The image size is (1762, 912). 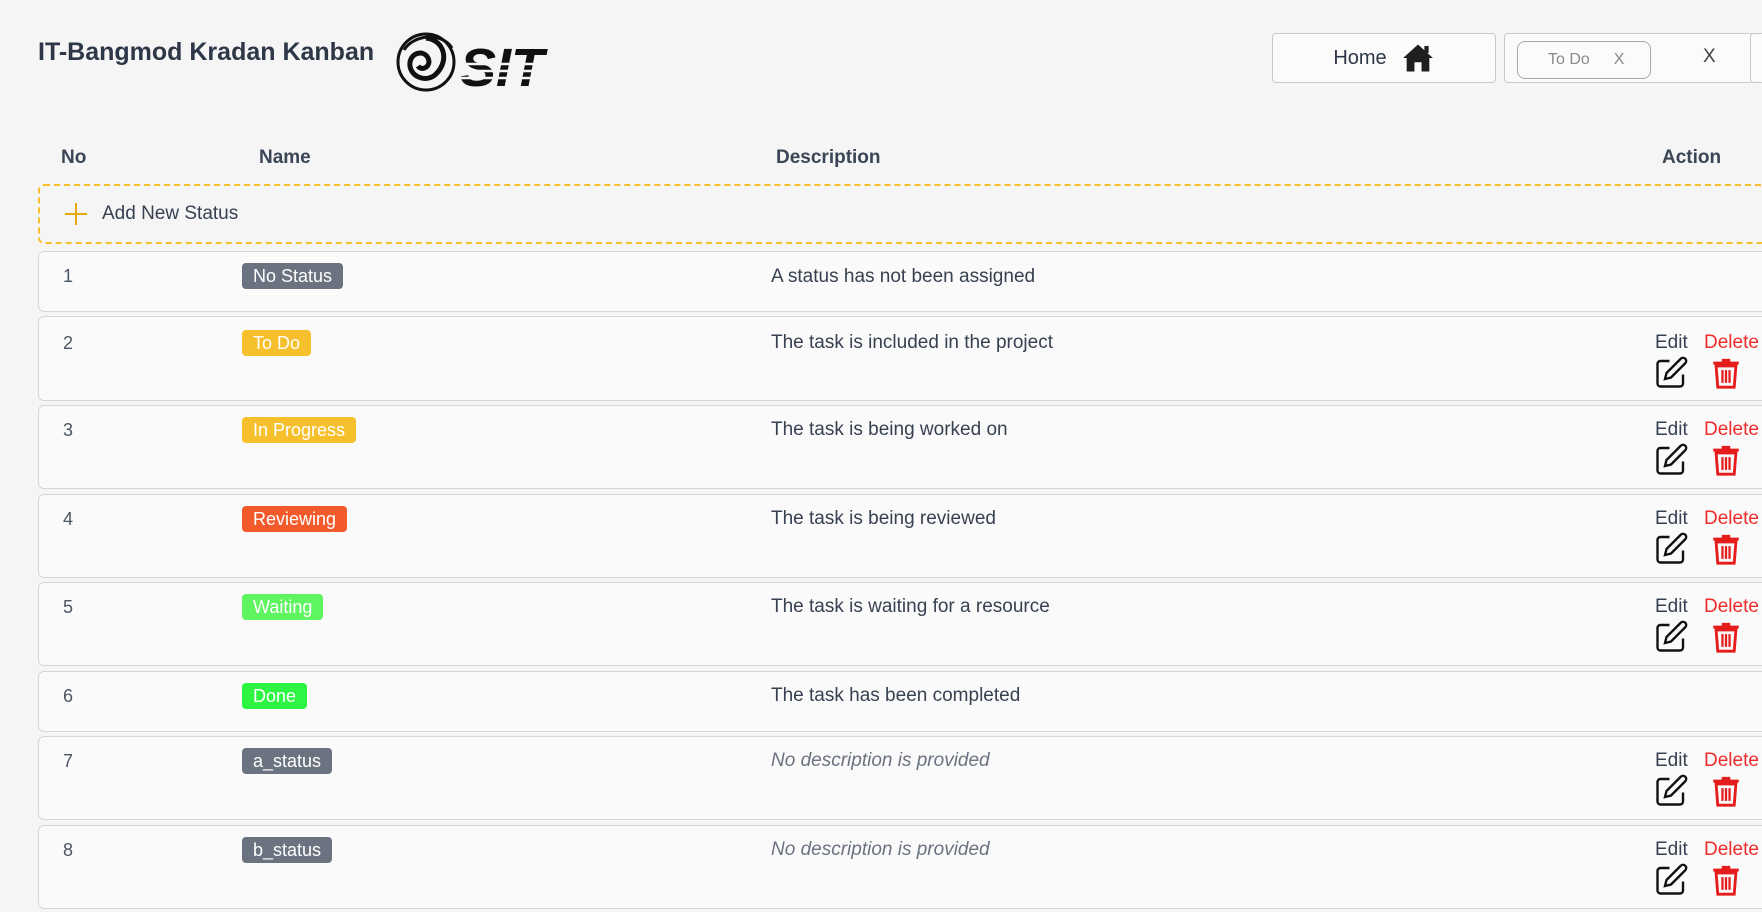 What do you see at coordinates (68, 850) in the screenshot?
I see `row-number: 8` at bounding box center [68, 850].